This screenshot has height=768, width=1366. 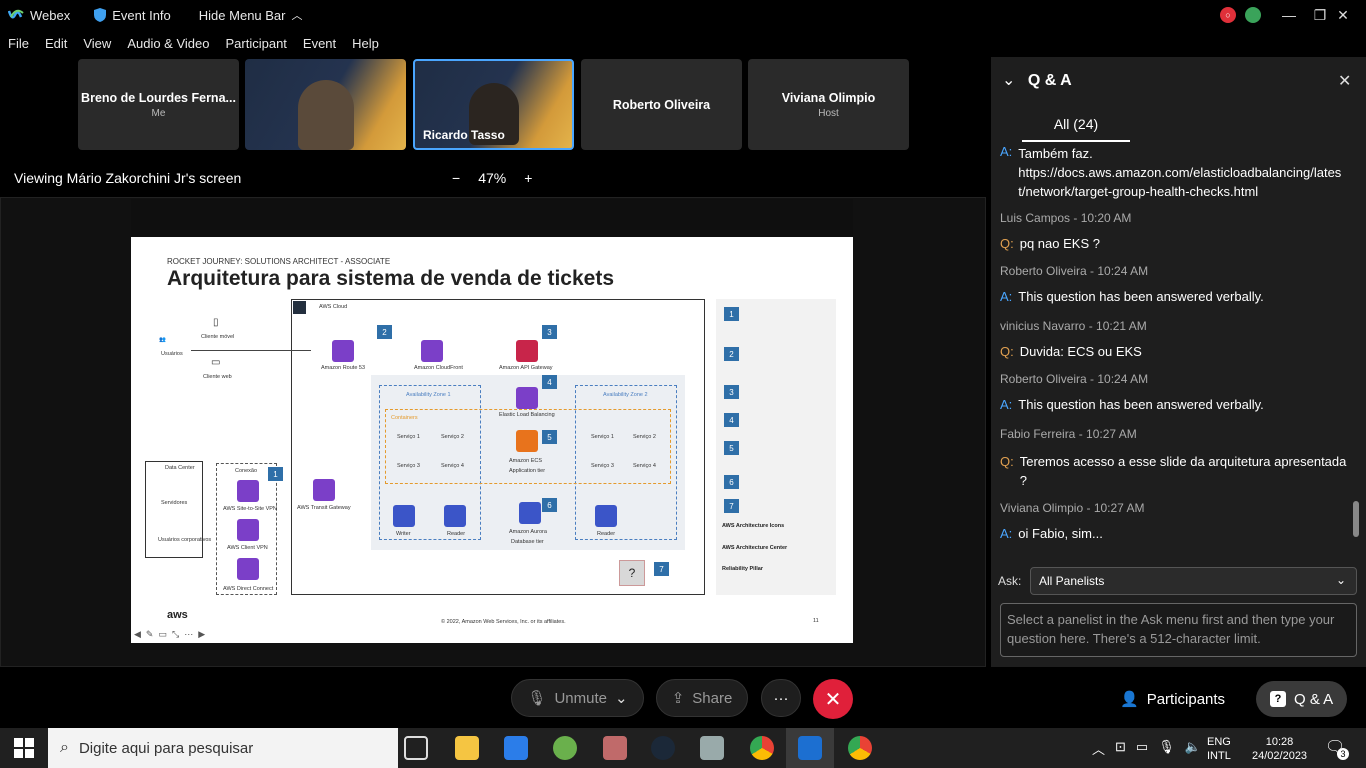 I want to click on menu-file: File, so click(x=18, y=44).